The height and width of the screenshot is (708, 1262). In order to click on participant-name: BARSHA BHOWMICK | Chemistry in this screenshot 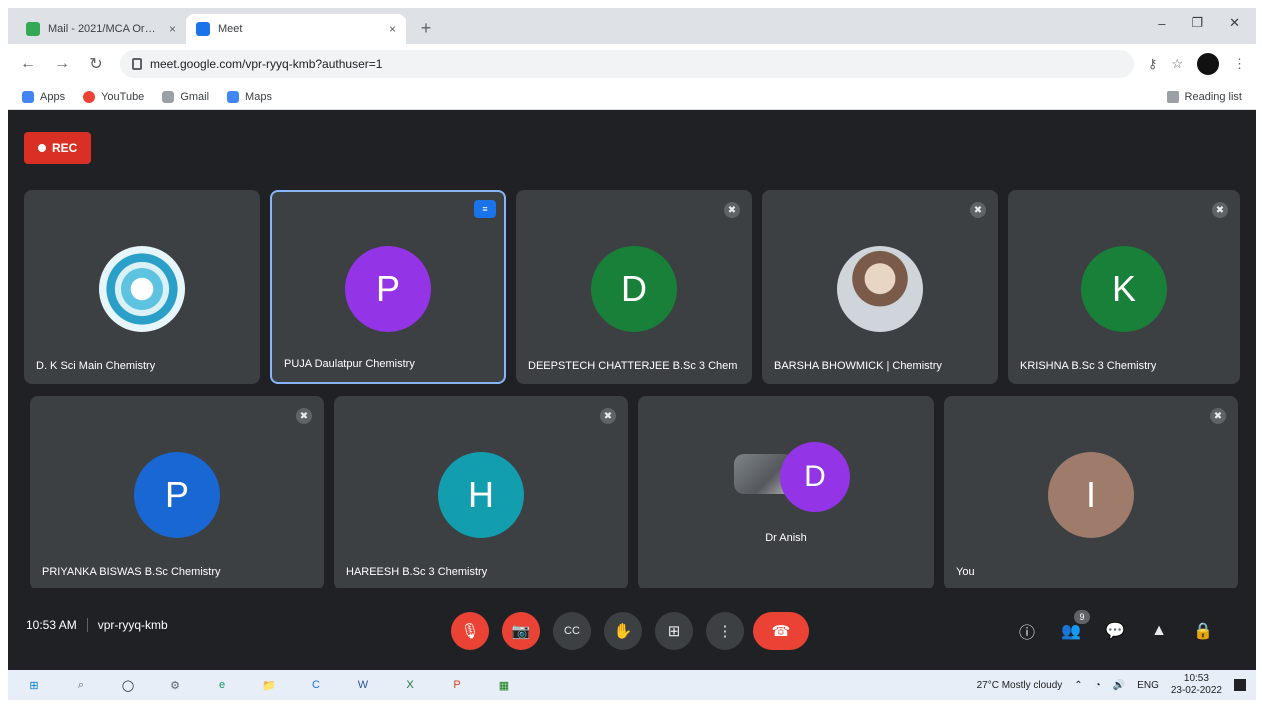, I will do `click(858, 366)`.